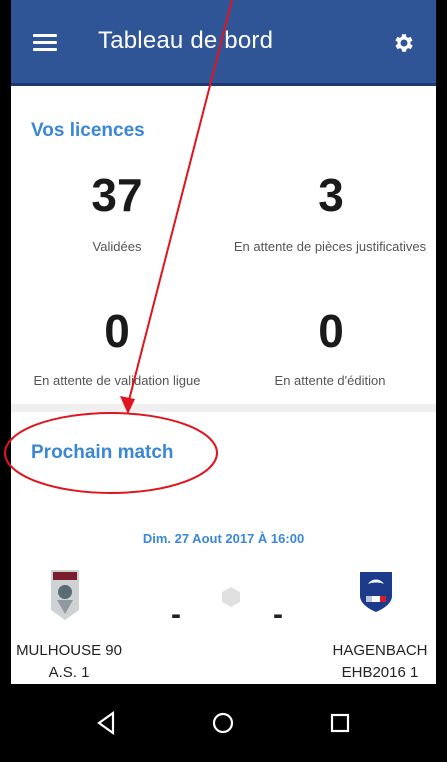 The width and height of the screenshot is (447, 762). Describe the element at coordinates (117, 246) in the screenshot. I see `validated-label: Validées` at that location.